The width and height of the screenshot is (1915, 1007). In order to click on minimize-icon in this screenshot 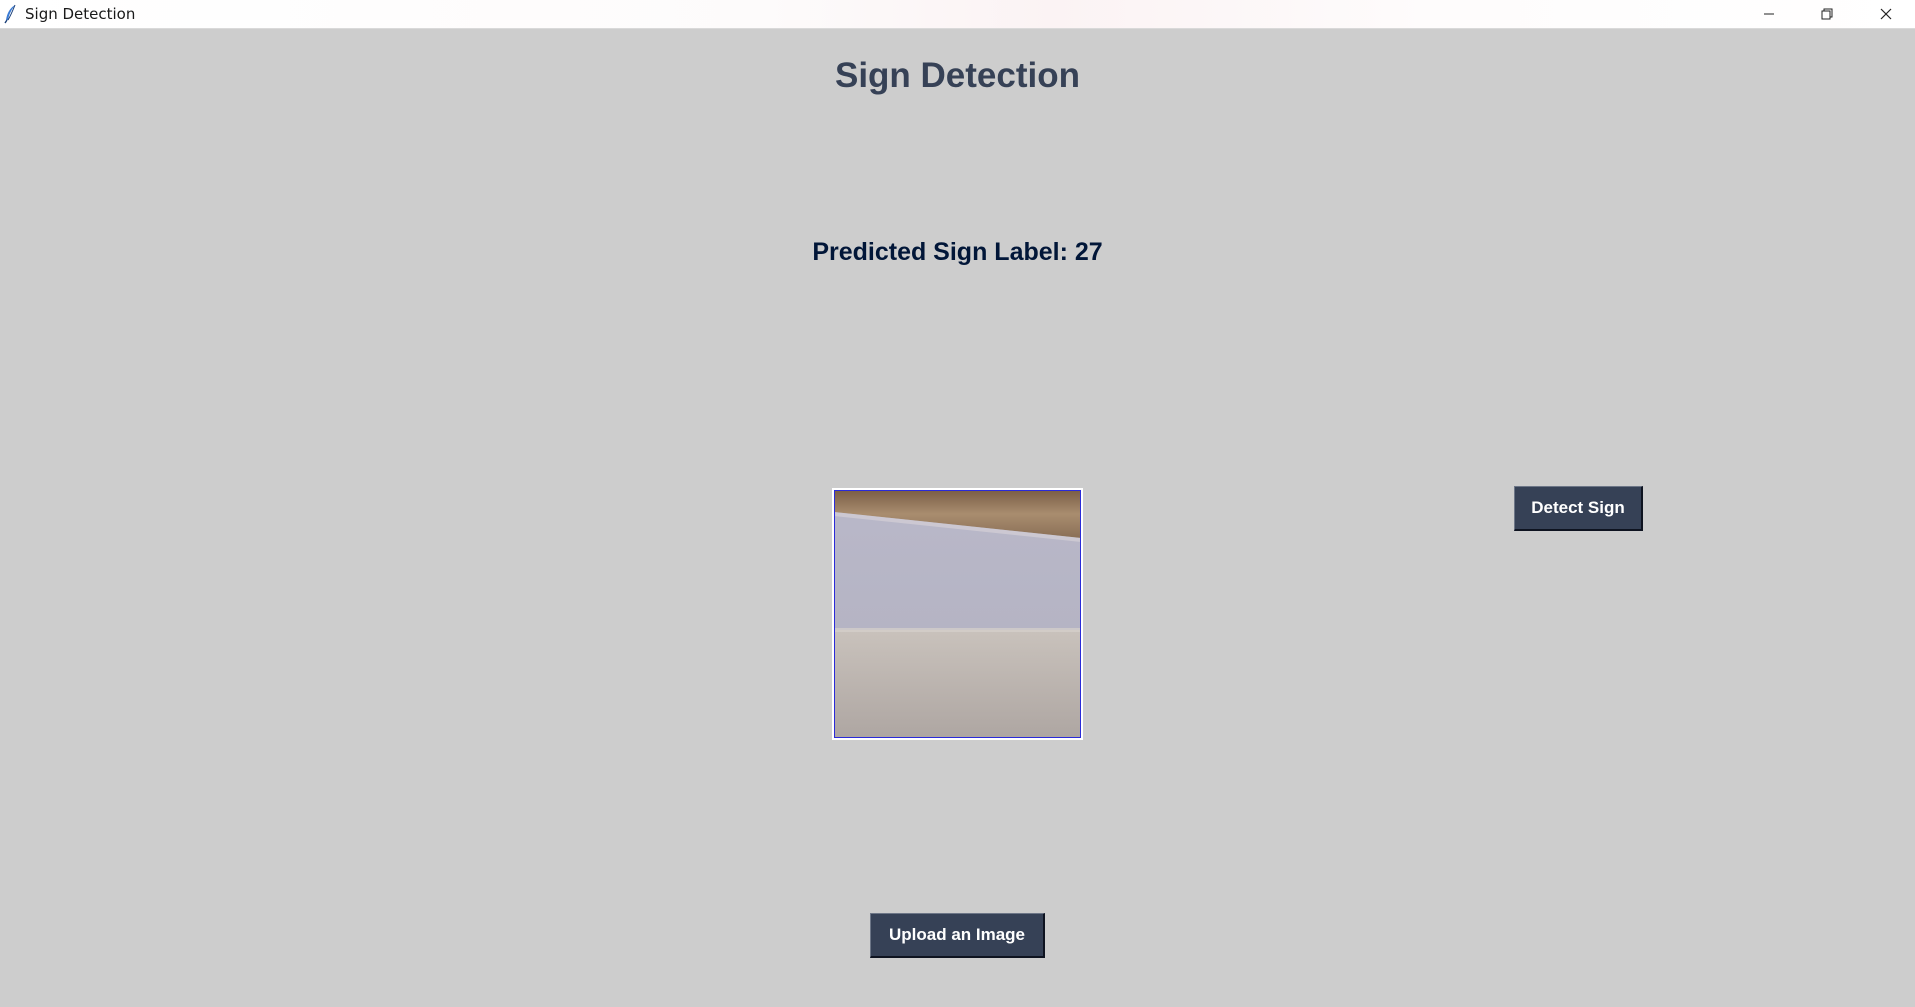, I will do `click(1769, 14)`.